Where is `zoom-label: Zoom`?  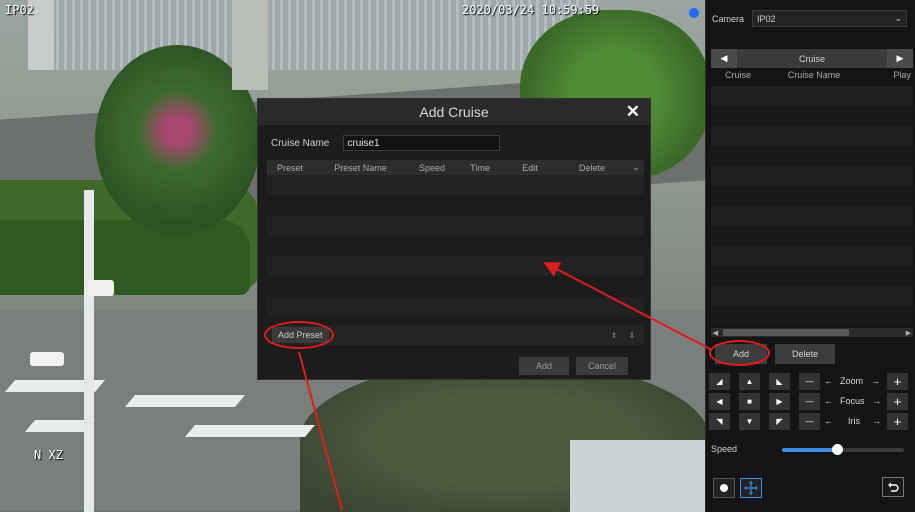
zoom-label: Zoom is located at coordinates (852, 381).